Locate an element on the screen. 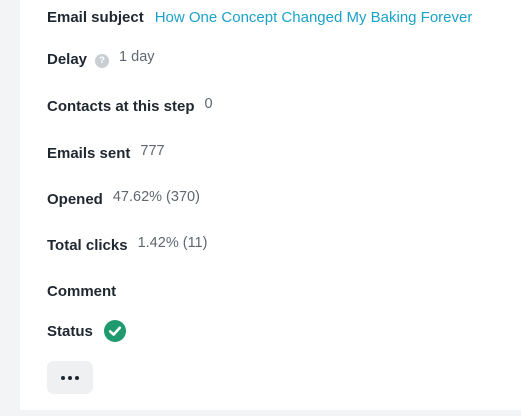 This screenshot has height=416, width=521. email-subject-label: Email subject is located at coordinates (95, 17).